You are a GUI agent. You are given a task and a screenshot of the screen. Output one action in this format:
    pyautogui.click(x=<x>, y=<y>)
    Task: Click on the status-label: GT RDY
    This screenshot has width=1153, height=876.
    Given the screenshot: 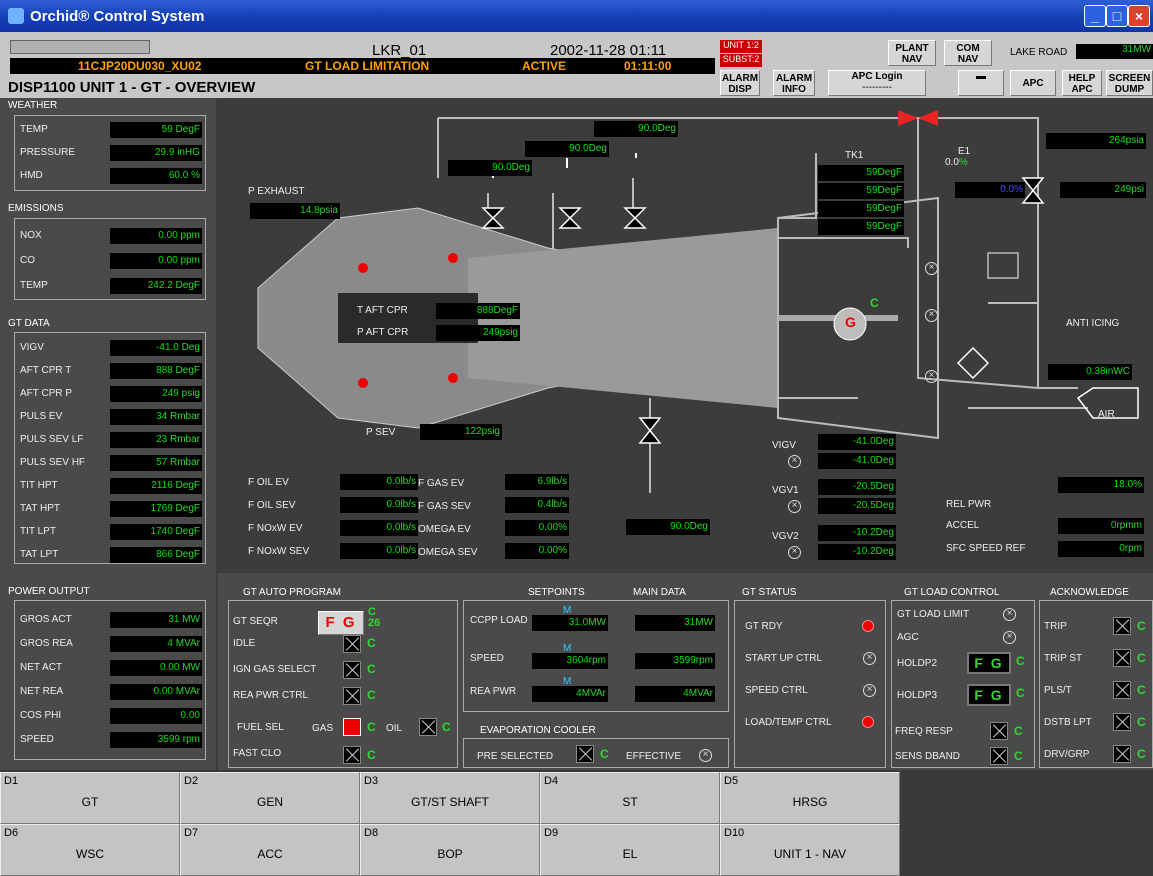 What is the action you would take?
    pyautogui.click(x=764, y=626)
    